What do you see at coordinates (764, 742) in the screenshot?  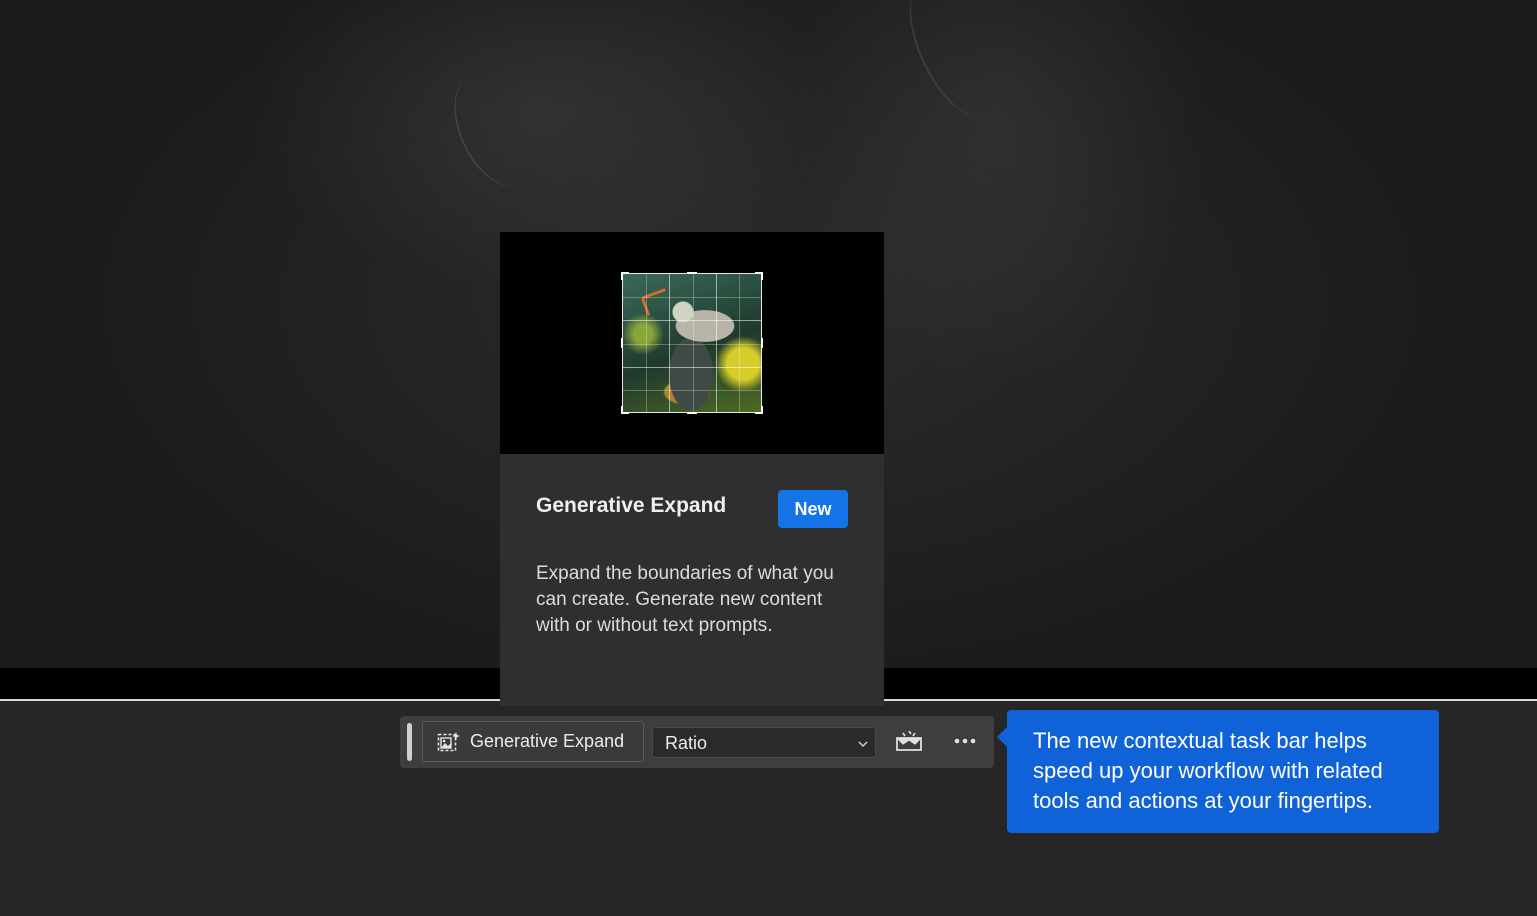 I see `ratio-dropdown: Ratio` at bounding box center [764, 742].